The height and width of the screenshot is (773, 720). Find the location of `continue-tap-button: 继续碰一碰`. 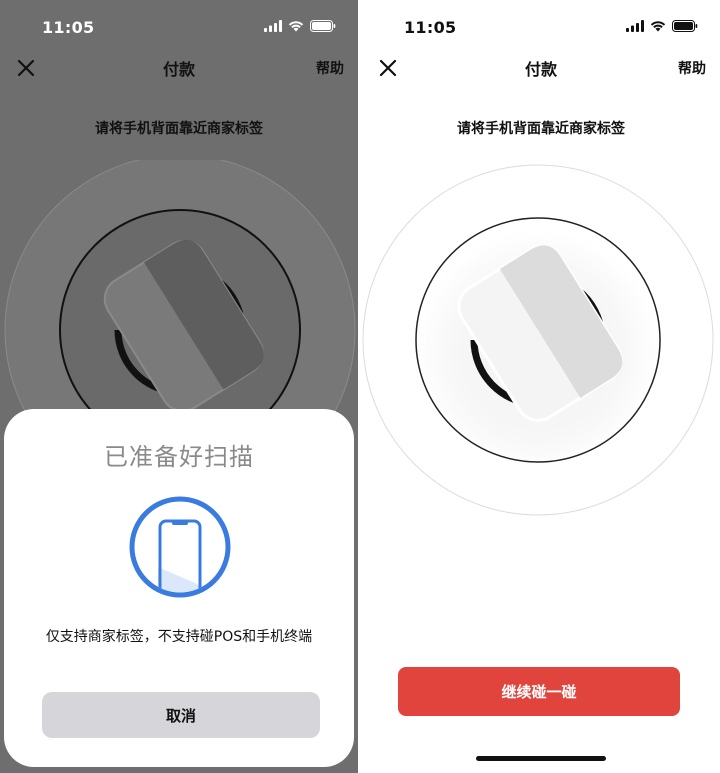

continue-tap-button: 继续碰一碰 is located at coordinates (539, 691).